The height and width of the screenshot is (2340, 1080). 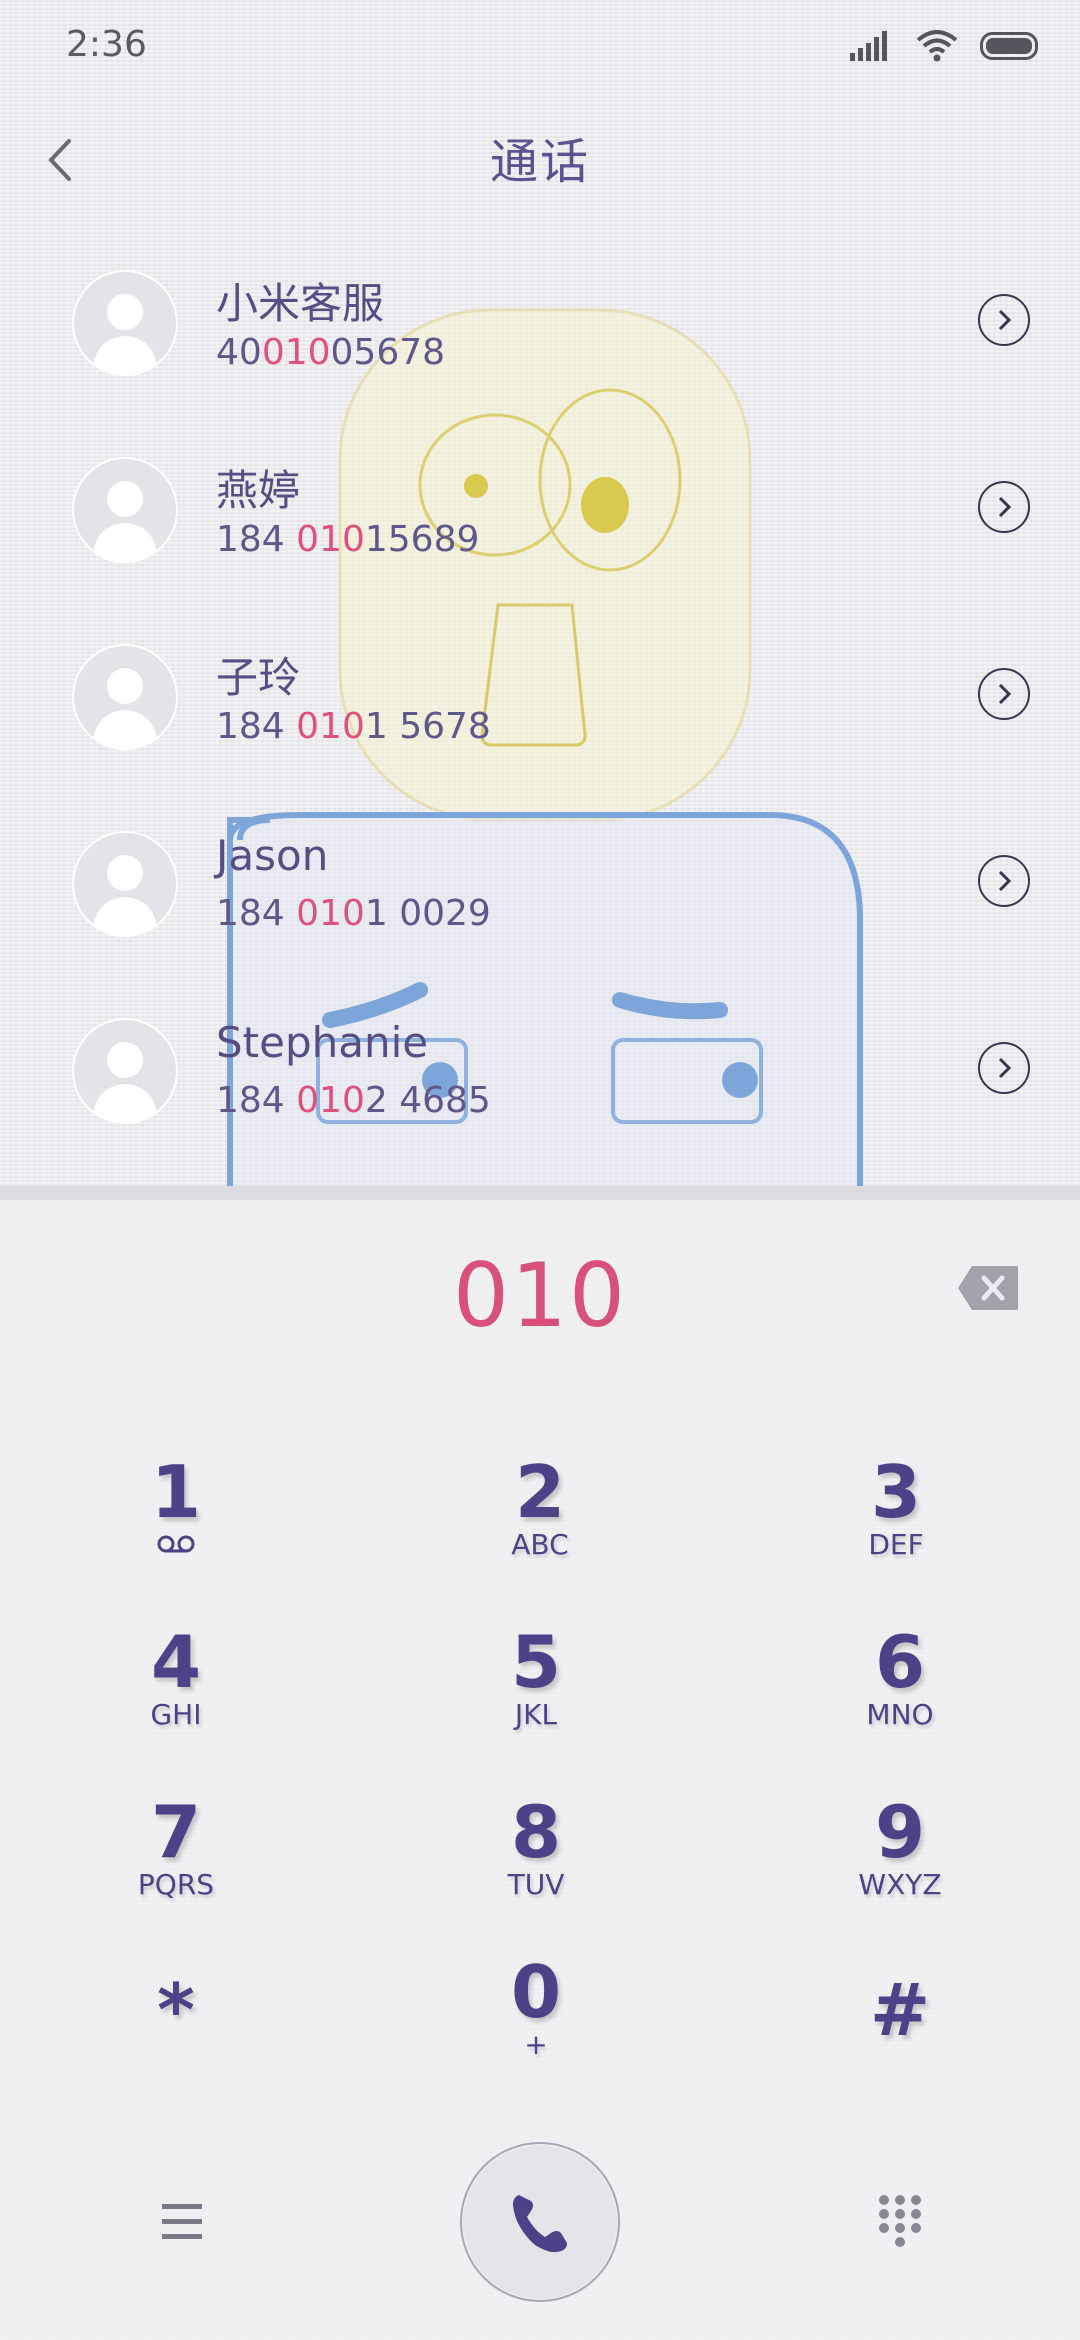 What do you see at coordinates (540, 1544) in the screenshot?
I see `key-letters: ABC` at bounding box center [540, 1544].